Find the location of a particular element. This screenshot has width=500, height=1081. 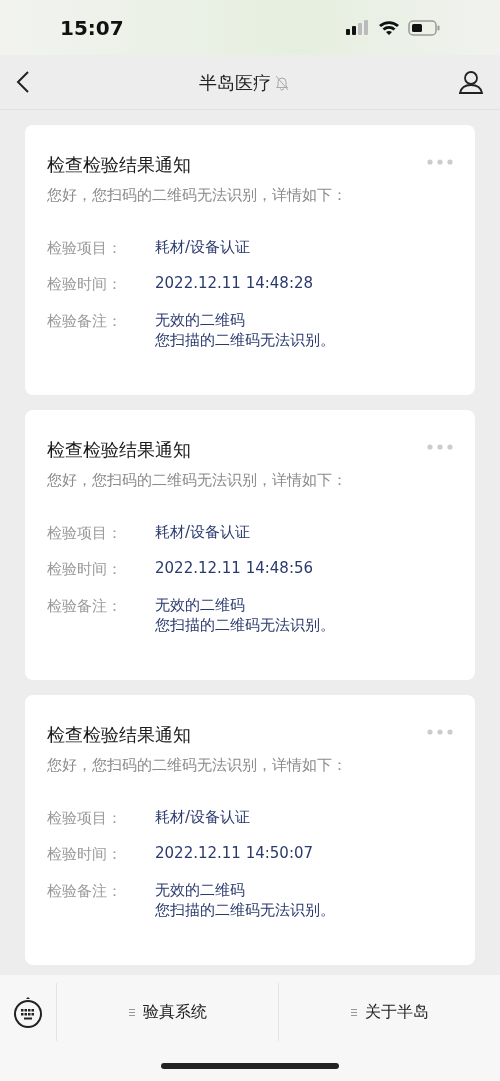

menu-item: 关于半岛 is located at coordinates (389, 1012).